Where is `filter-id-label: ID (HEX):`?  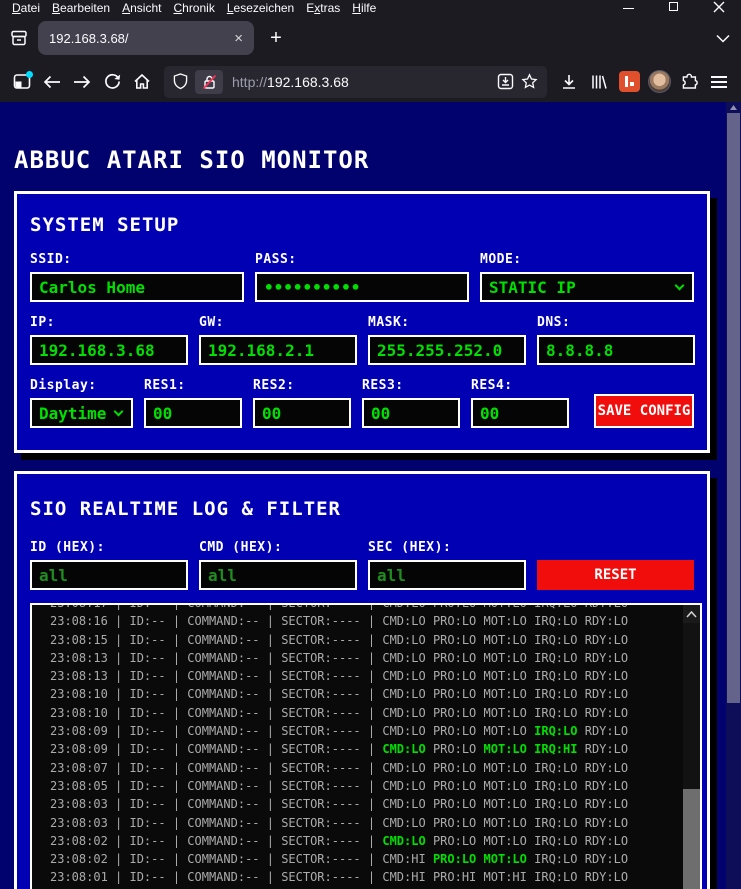 filter-id-label: ID (HEX): is located at coordinates (67, 547).